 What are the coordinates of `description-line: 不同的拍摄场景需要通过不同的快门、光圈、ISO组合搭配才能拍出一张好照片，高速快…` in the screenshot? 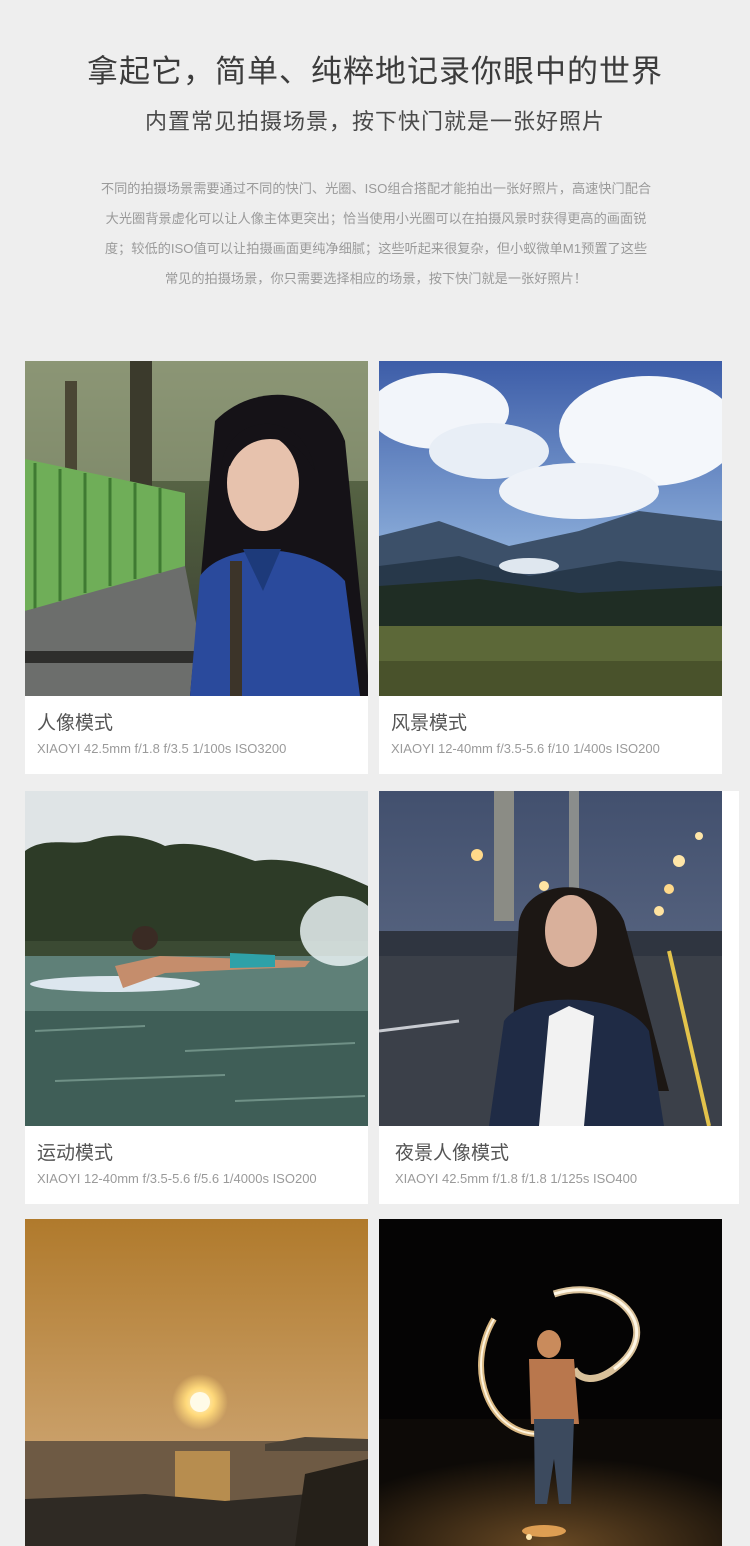 It's located at (376, 188).